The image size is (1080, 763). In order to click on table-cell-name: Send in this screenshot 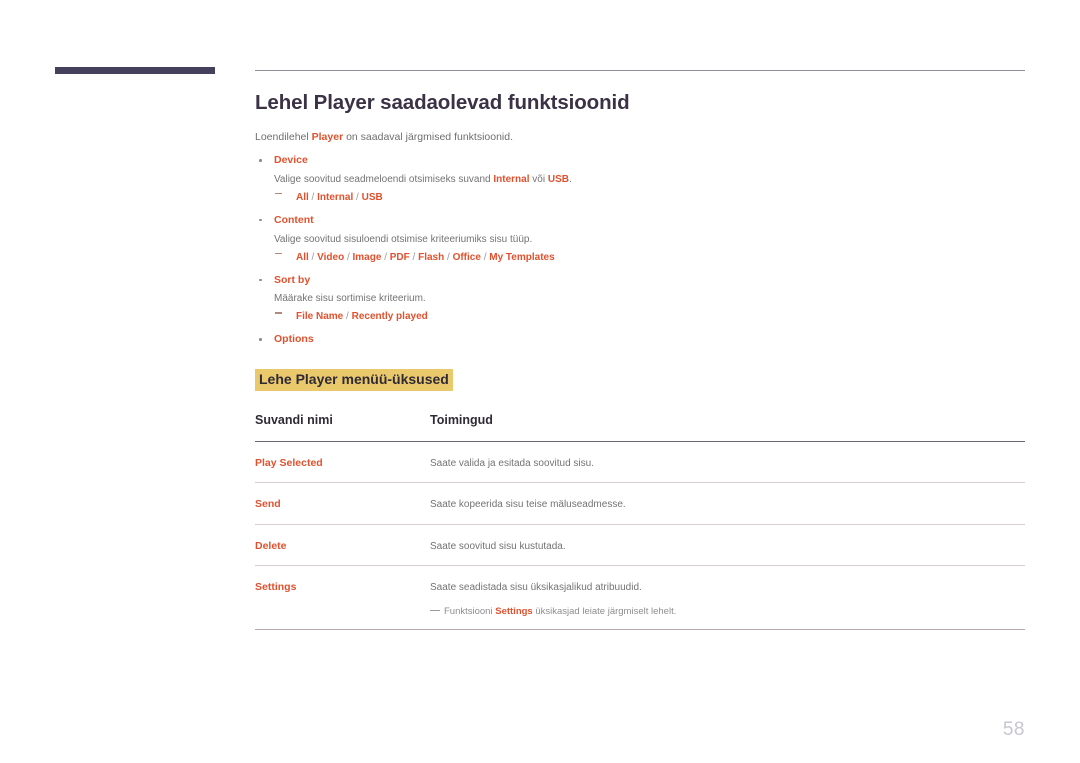, I will do `click(342, 503)`.